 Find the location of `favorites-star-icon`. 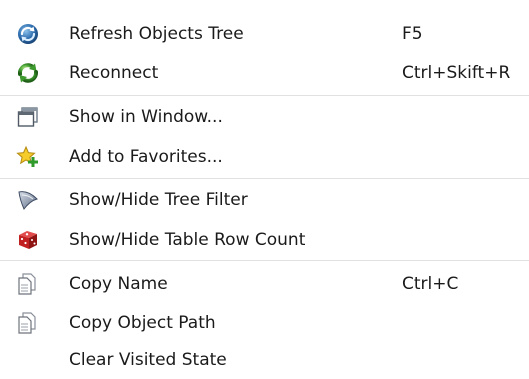

favorites-star-icon is located at coordinates (28, 157).